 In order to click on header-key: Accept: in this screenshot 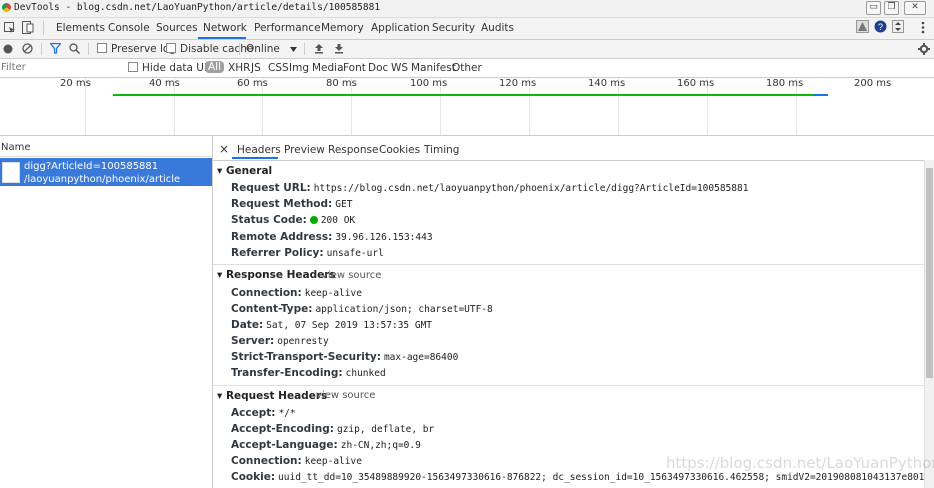, I will do `click(253, 413)`.